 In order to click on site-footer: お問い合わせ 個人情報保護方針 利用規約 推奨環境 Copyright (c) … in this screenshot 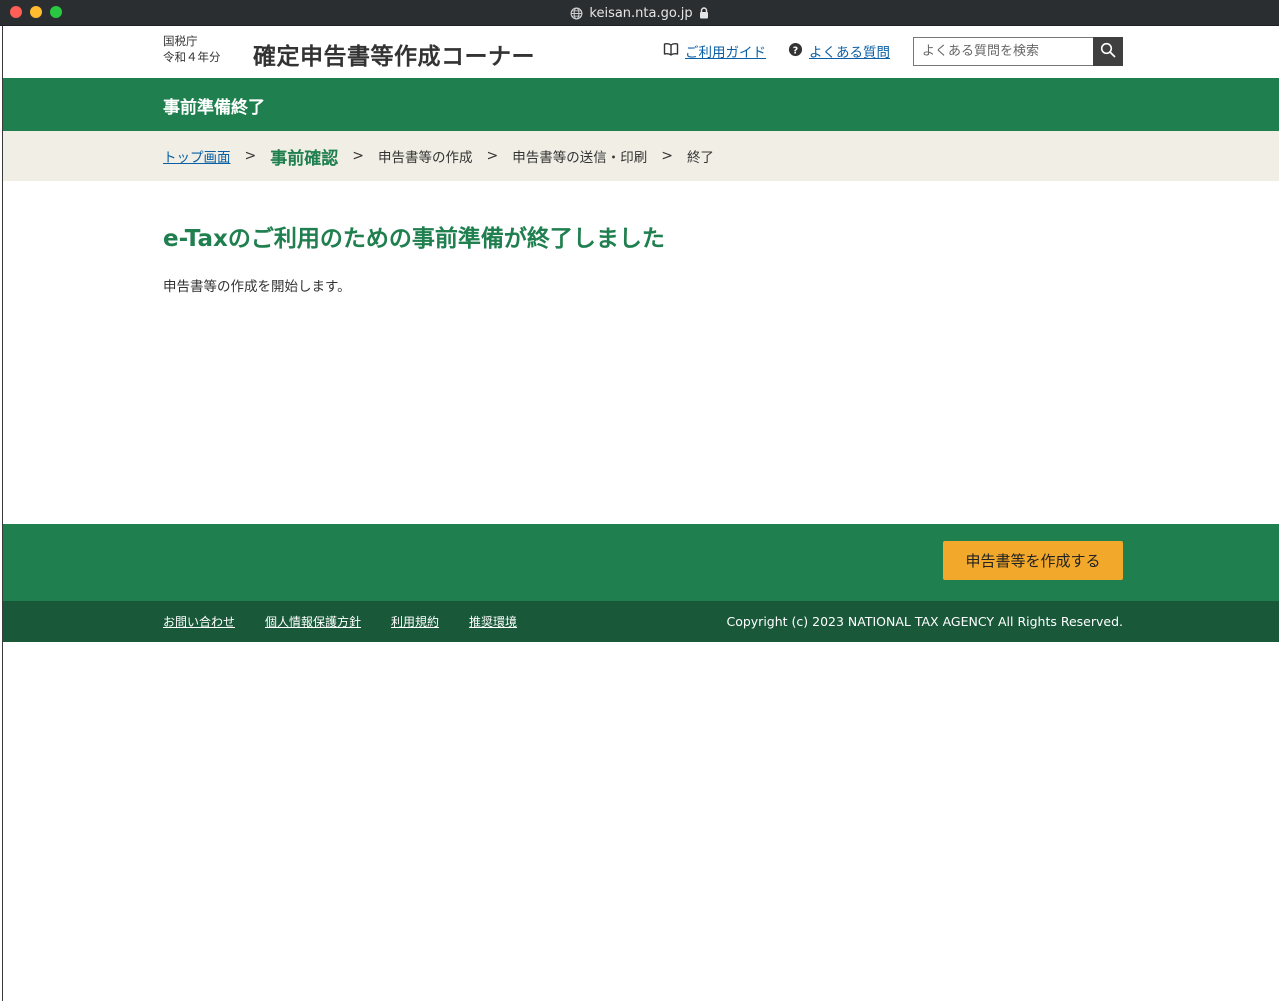, I will do `click(641, 621)`.